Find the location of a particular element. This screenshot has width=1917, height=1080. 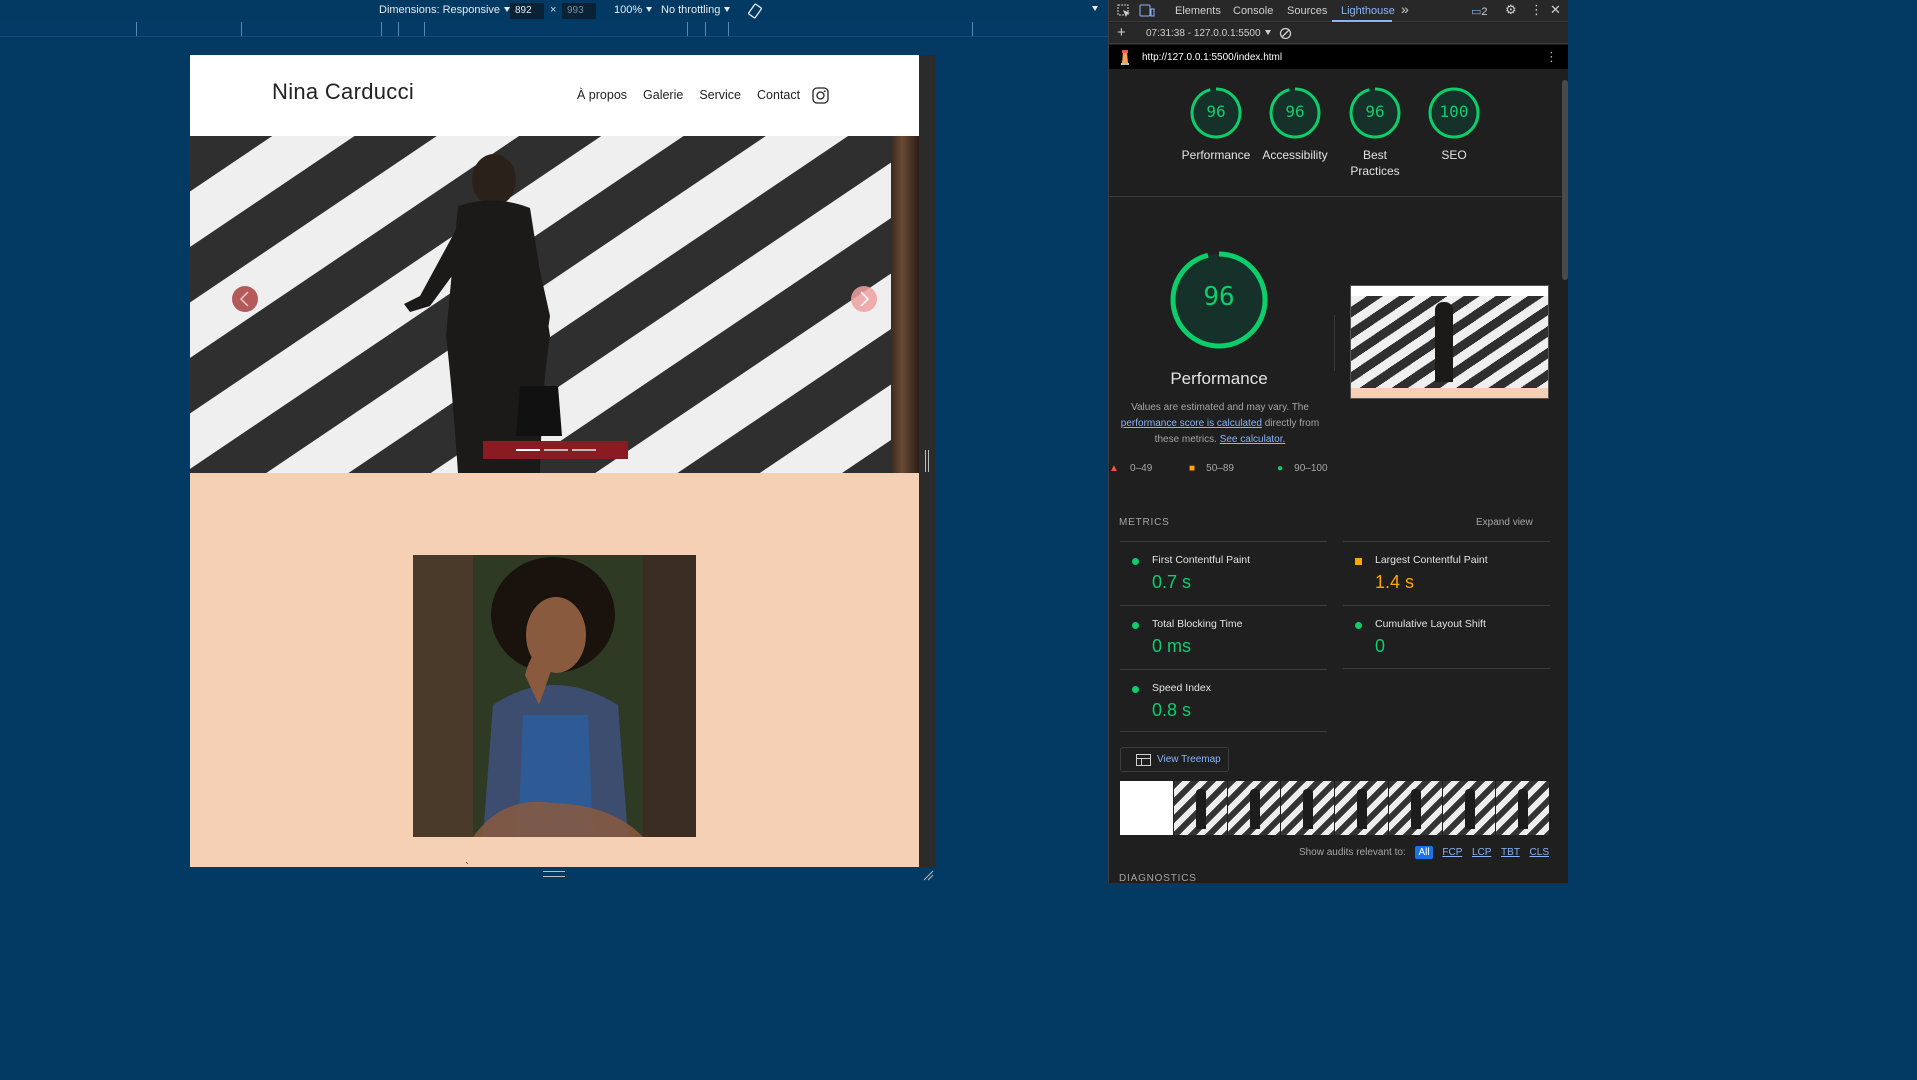

dimensions-dropdown: Dimensions: Responsive is located at coordinates (445, 10).